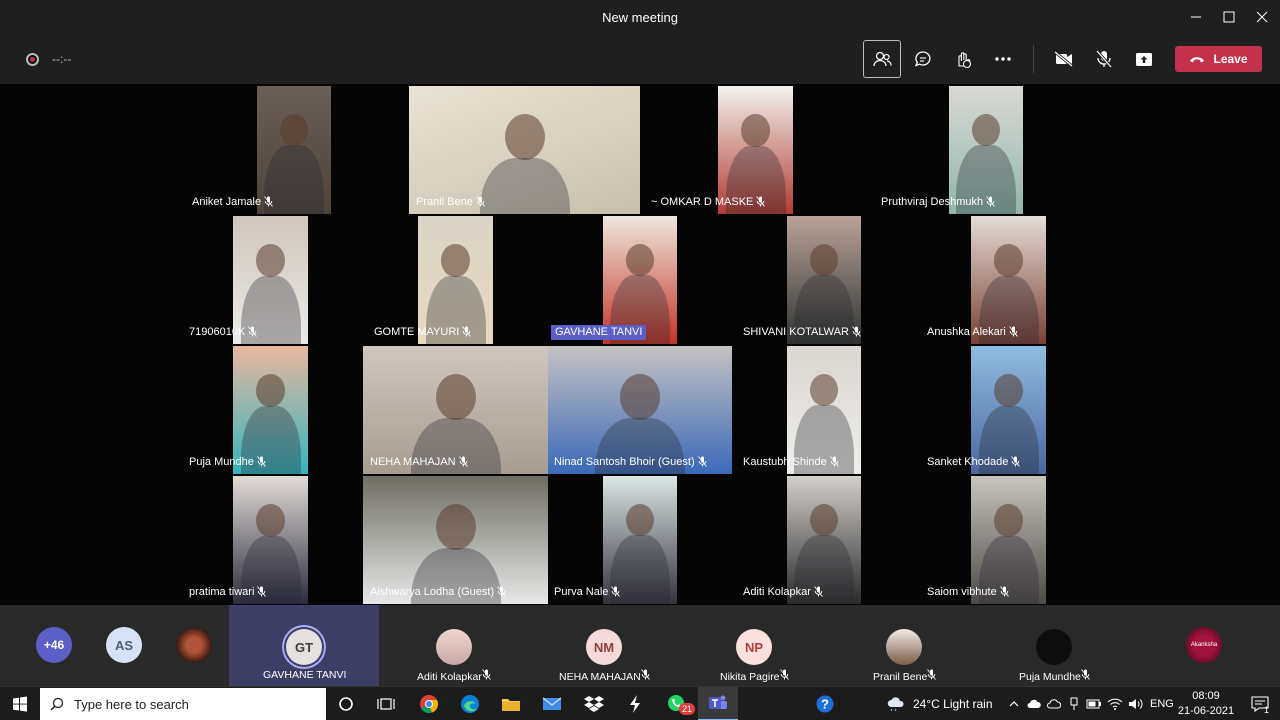 The height and width of the screenshot is (720, 1280). What do you see at coordinates (708, 202) in the screenshot?
I see `participant-name-label: ~ OMKAR D MASKE` at bounding box center [708, 202].